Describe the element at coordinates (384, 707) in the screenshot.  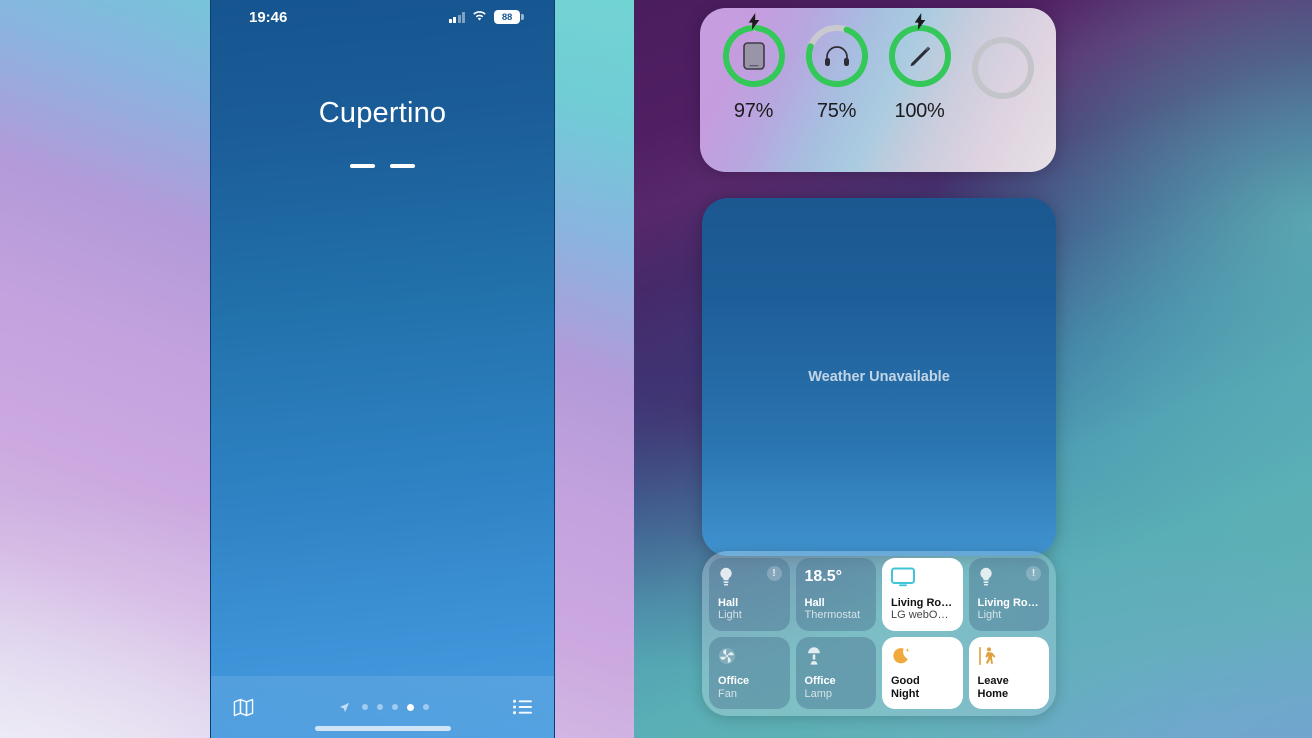
I see `page-indicator-dots` at that location.